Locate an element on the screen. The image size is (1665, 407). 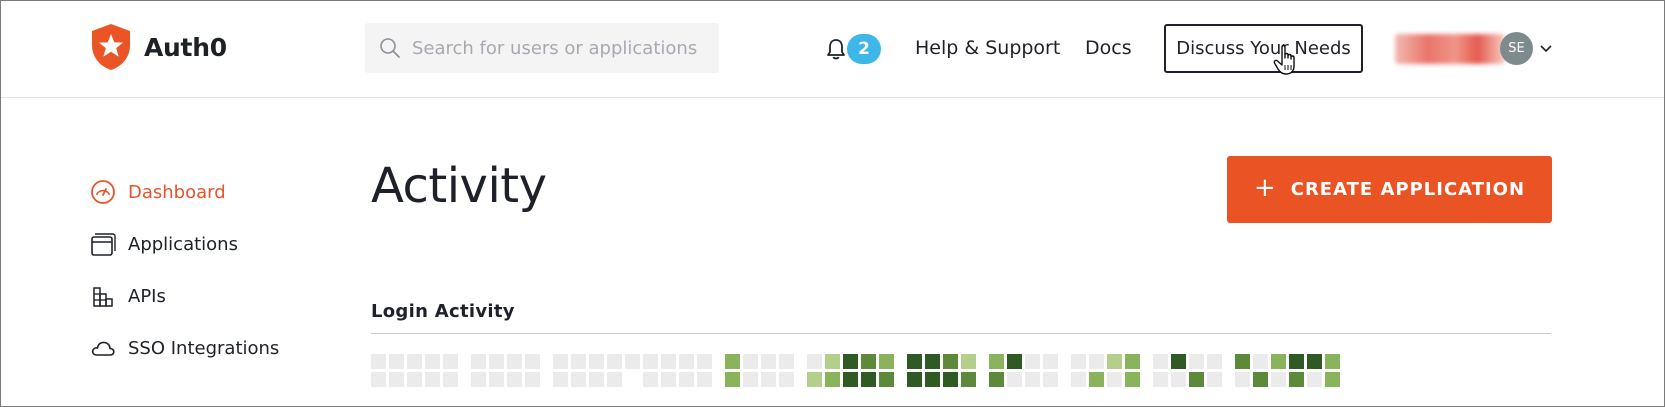
bell-icon is located at coordinates (836, 49).